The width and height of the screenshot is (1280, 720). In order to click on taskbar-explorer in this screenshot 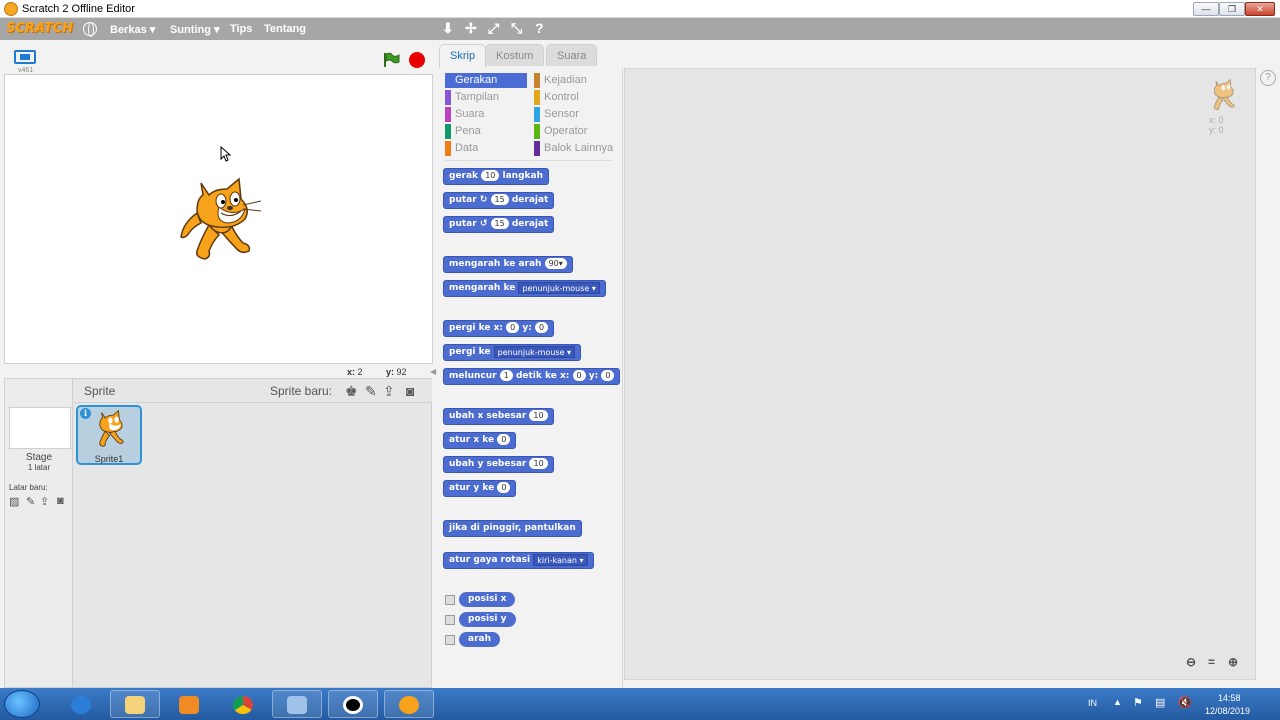, I will do `click(135, 704)`.